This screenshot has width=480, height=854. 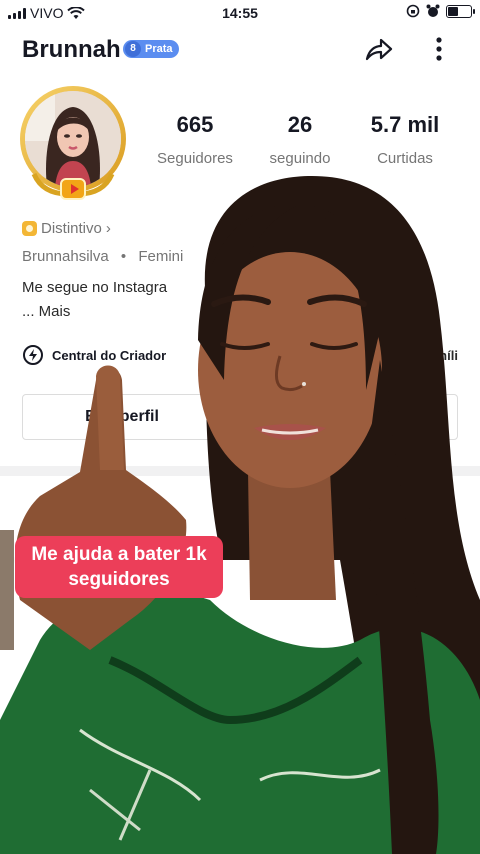 I want to click on distintivo-link: Distintivo ›, so click(x=66, y=228).